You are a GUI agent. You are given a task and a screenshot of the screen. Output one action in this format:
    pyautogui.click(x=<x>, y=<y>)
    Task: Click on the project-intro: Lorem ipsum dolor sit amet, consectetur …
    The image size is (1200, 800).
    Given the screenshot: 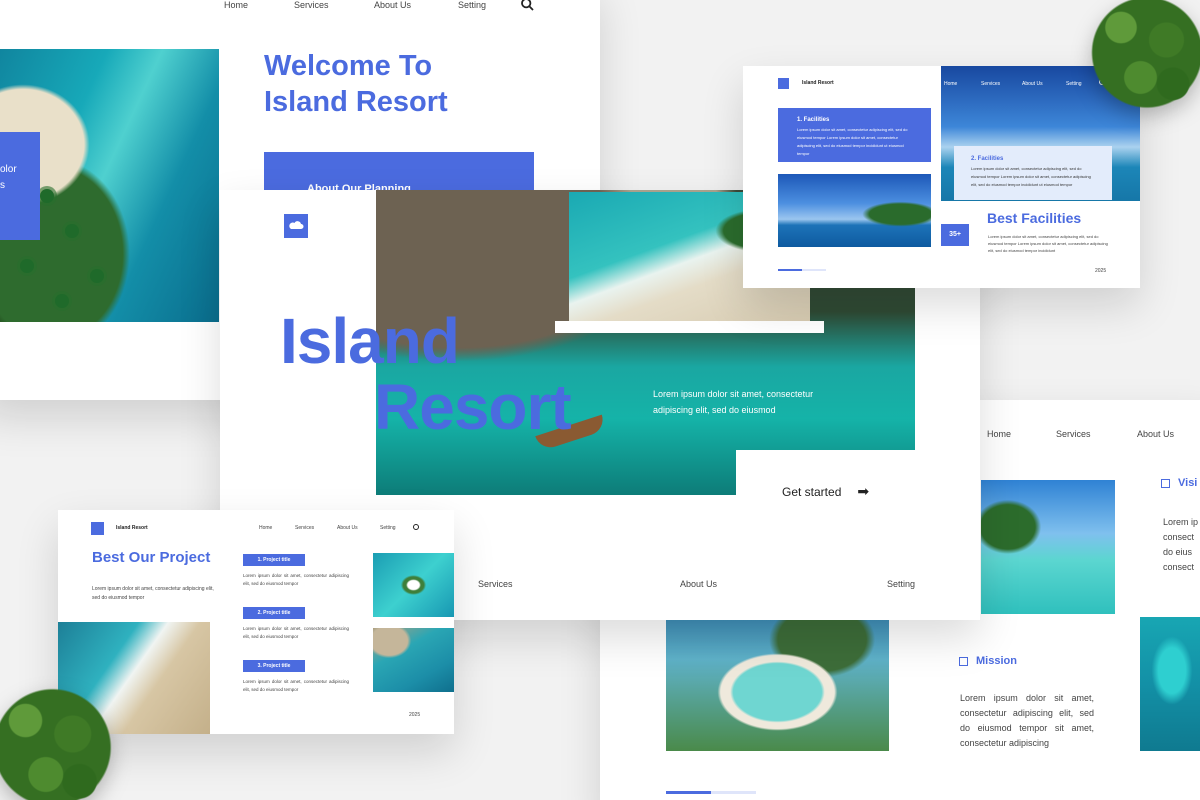 What is the action you would take?
    pyautogui.click(x=153, y=593)
    